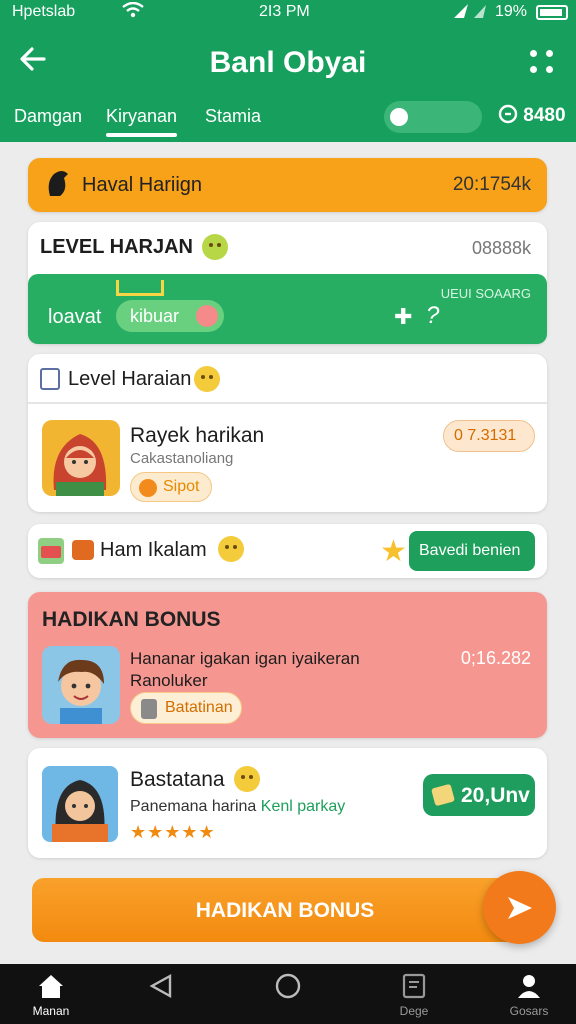  What do you see at coordinates (495, 658) in the screenshot?
I see `bonus-value: 0;16.282` at bounding box center [495, 658].